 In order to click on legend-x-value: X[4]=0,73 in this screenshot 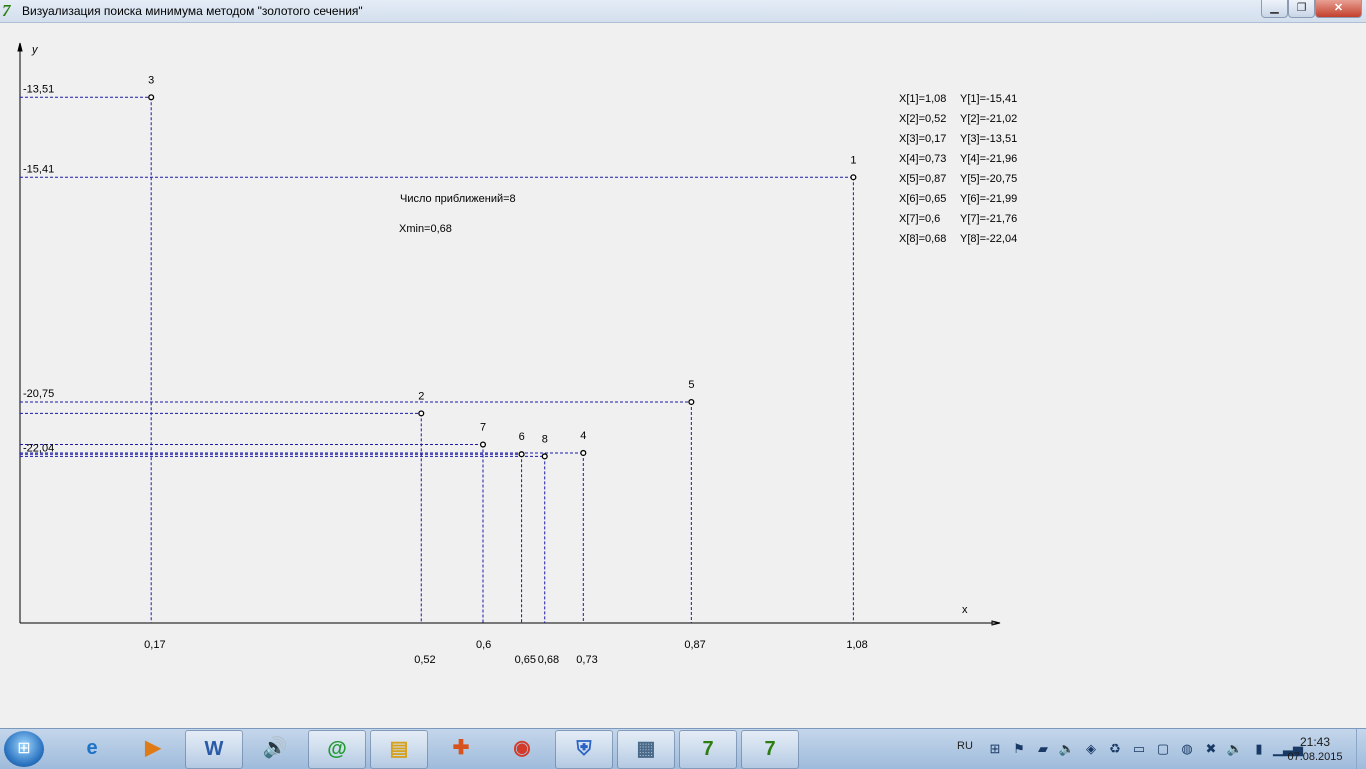, I will do `click(922, 159)`.